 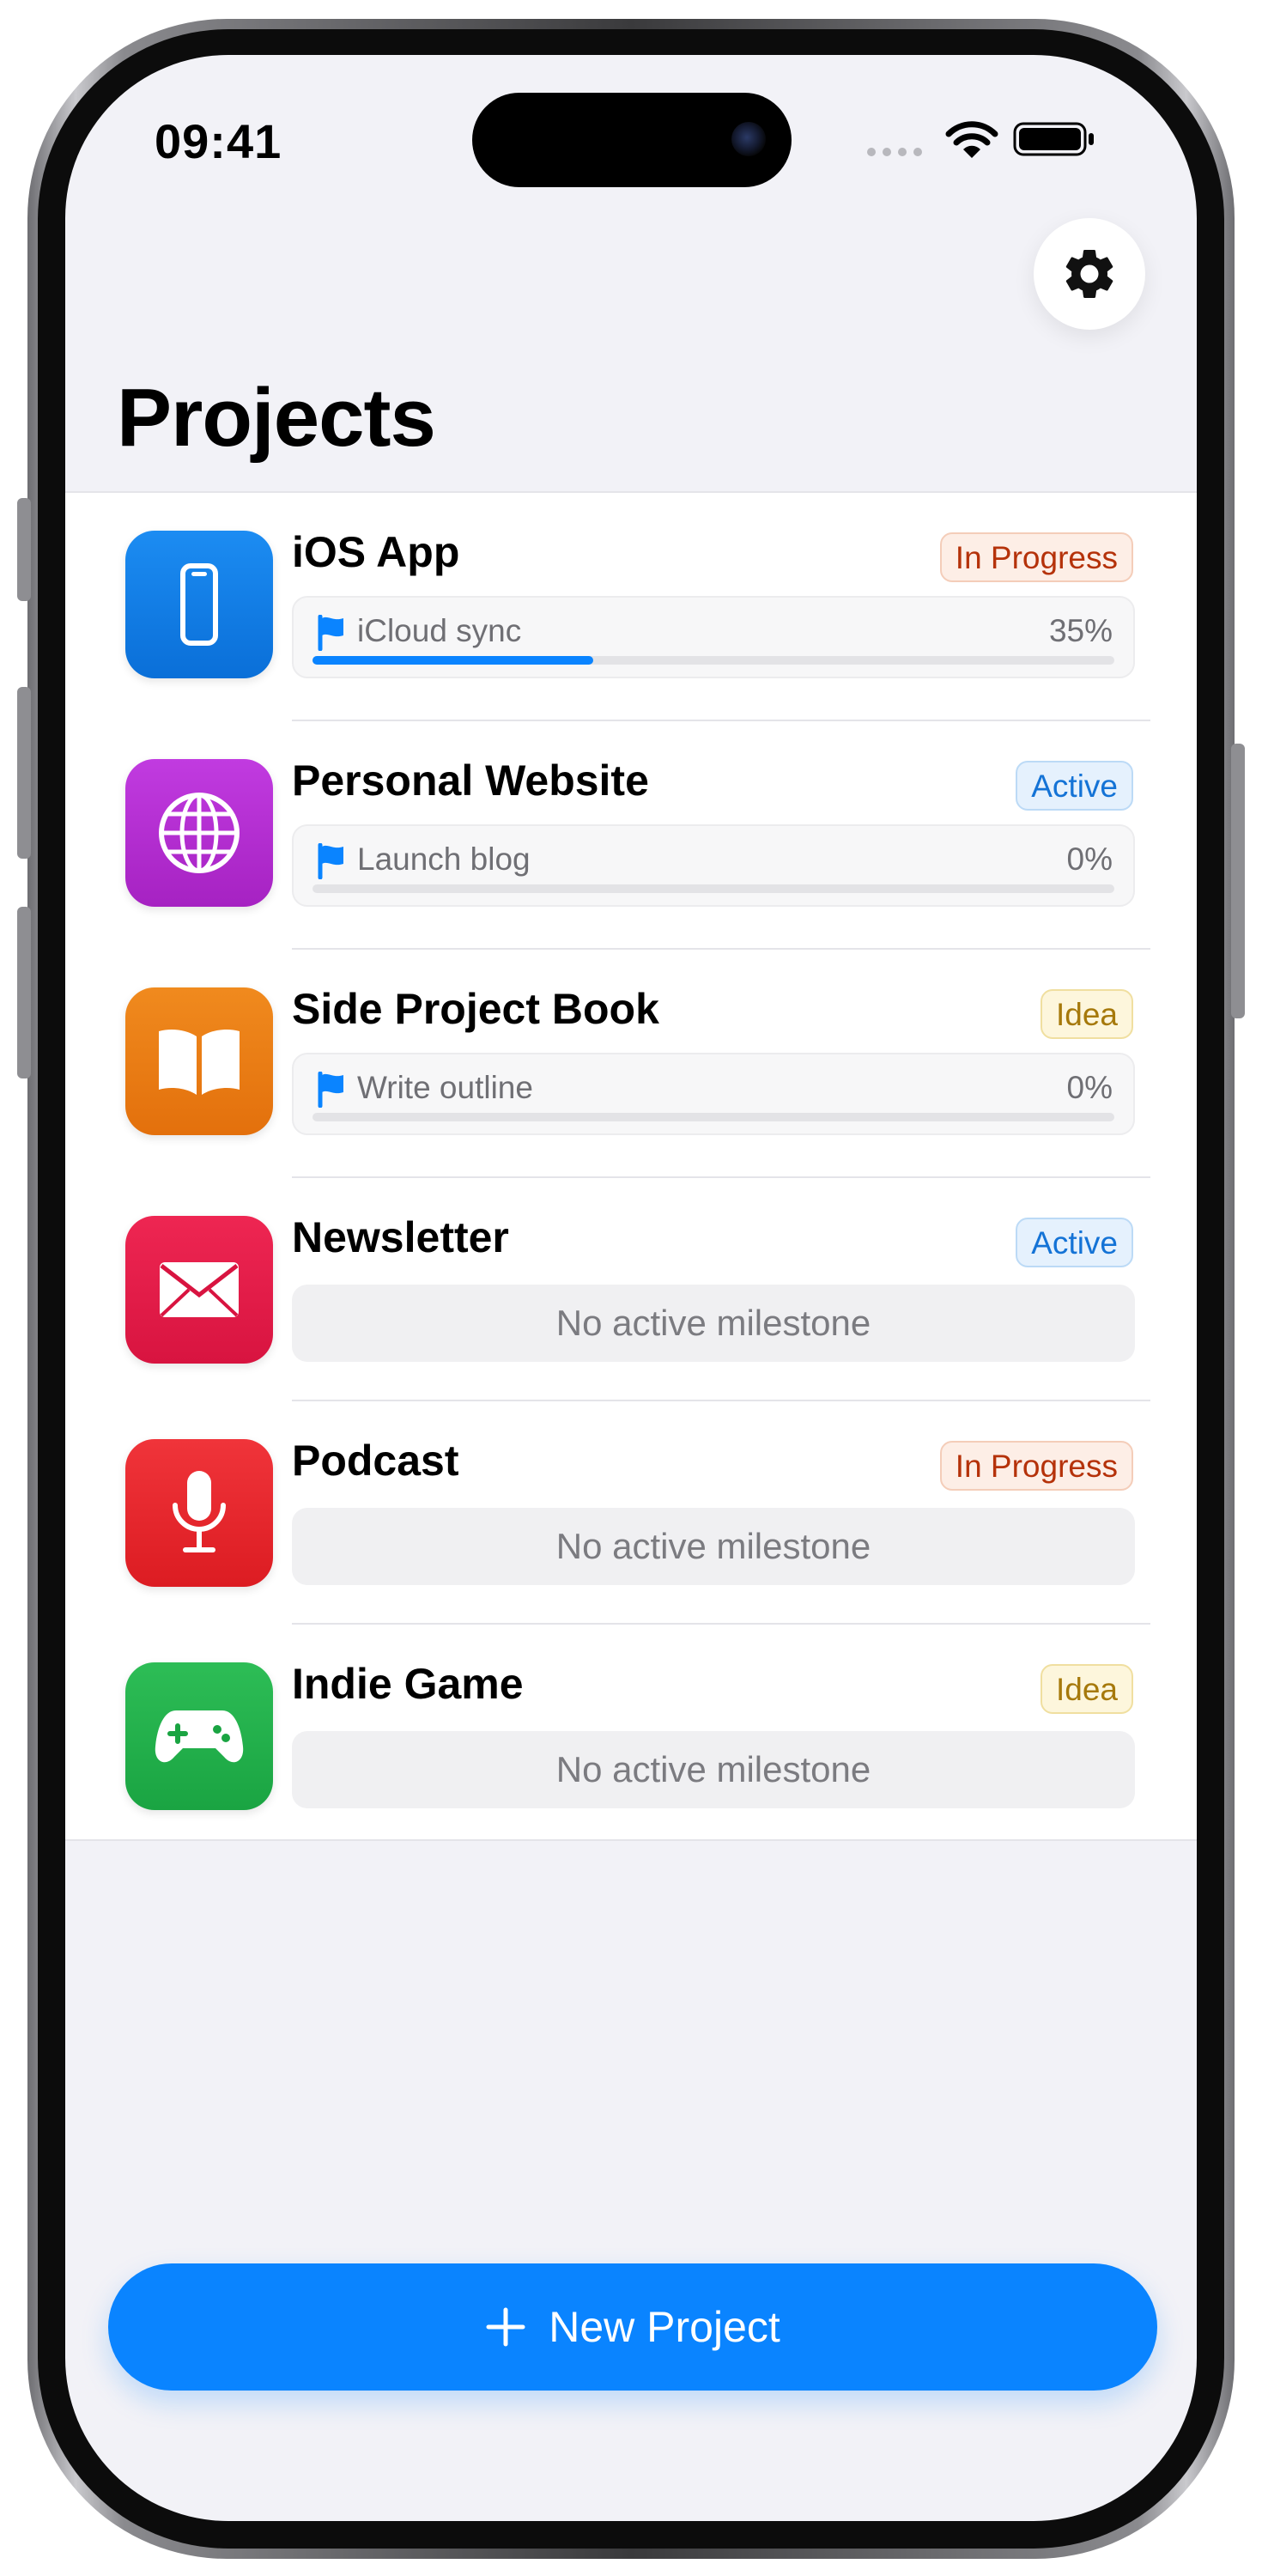 What do you see at coordinates (276, 418) in the screenshot?
I see `page-title: Projects` at bounding box center [276, 418].